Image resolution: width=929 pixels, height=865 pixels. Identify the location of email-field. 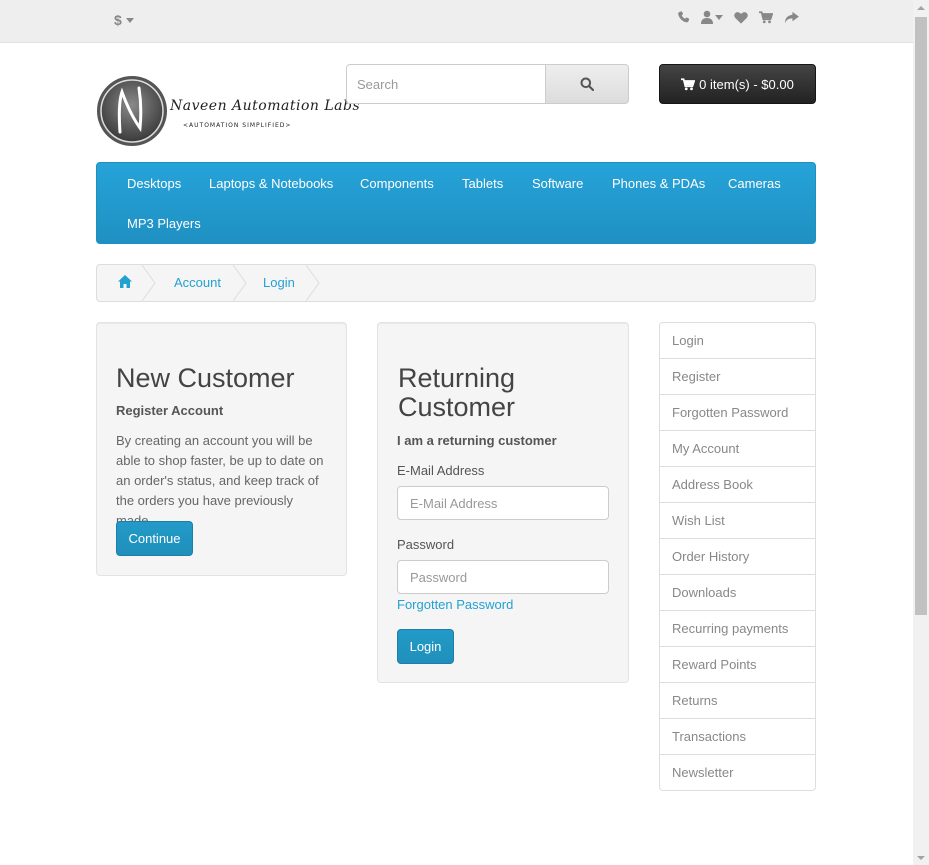
(503, 503).